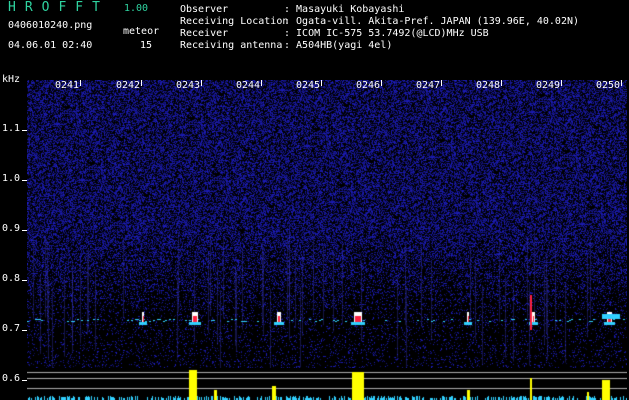 The width and height of the screenshot is (629, 400). What do you see at coordinates (548, 85) in the screenshot?
I see `time-tick-label: 0249` at bounding box center [548, 85].